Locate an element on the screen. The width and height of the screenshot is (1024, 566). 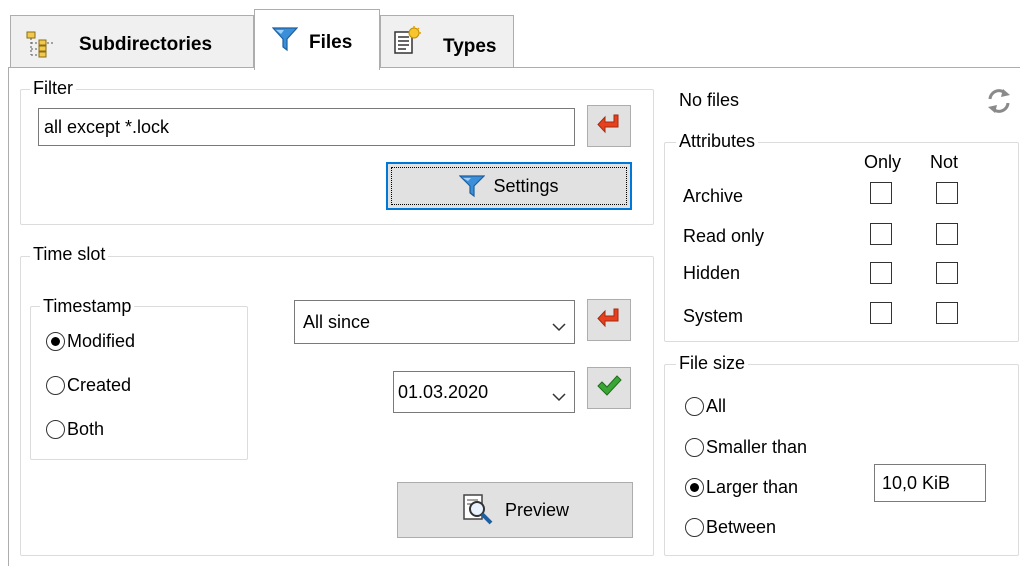
radio-label: Smaller than is located at coordinates (757, 447).